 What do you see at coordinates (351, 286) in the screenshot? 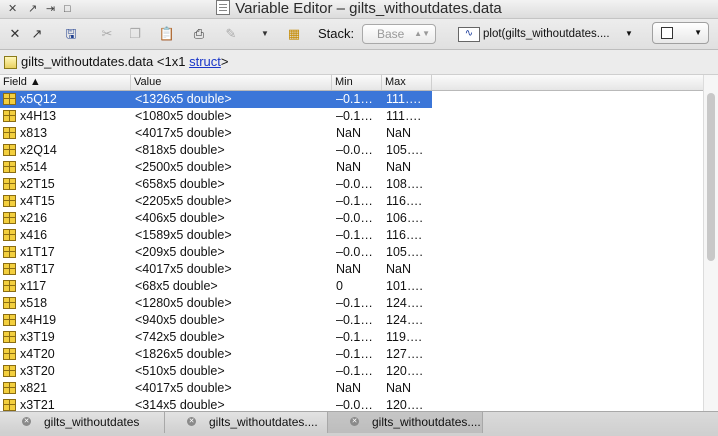
I see `table-row: x117 <68x5 double> 0 101….` at bounding box center [351, 286].